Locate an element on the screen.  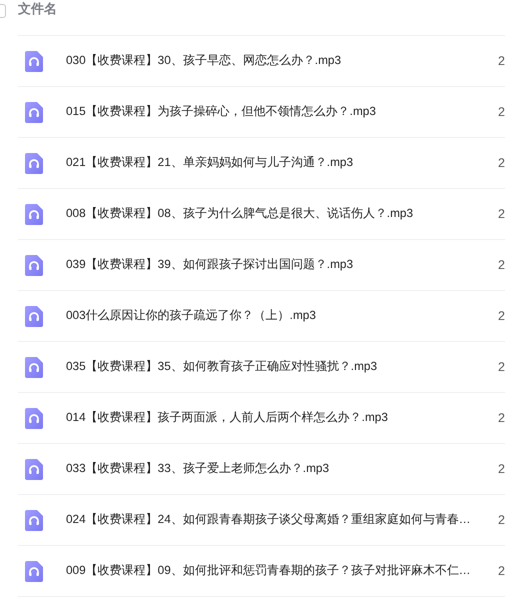
file-name: 015【收费课程】为孩子操碎心，但他不领情怎么办？.mp3 is located at coordinates (276, 112).